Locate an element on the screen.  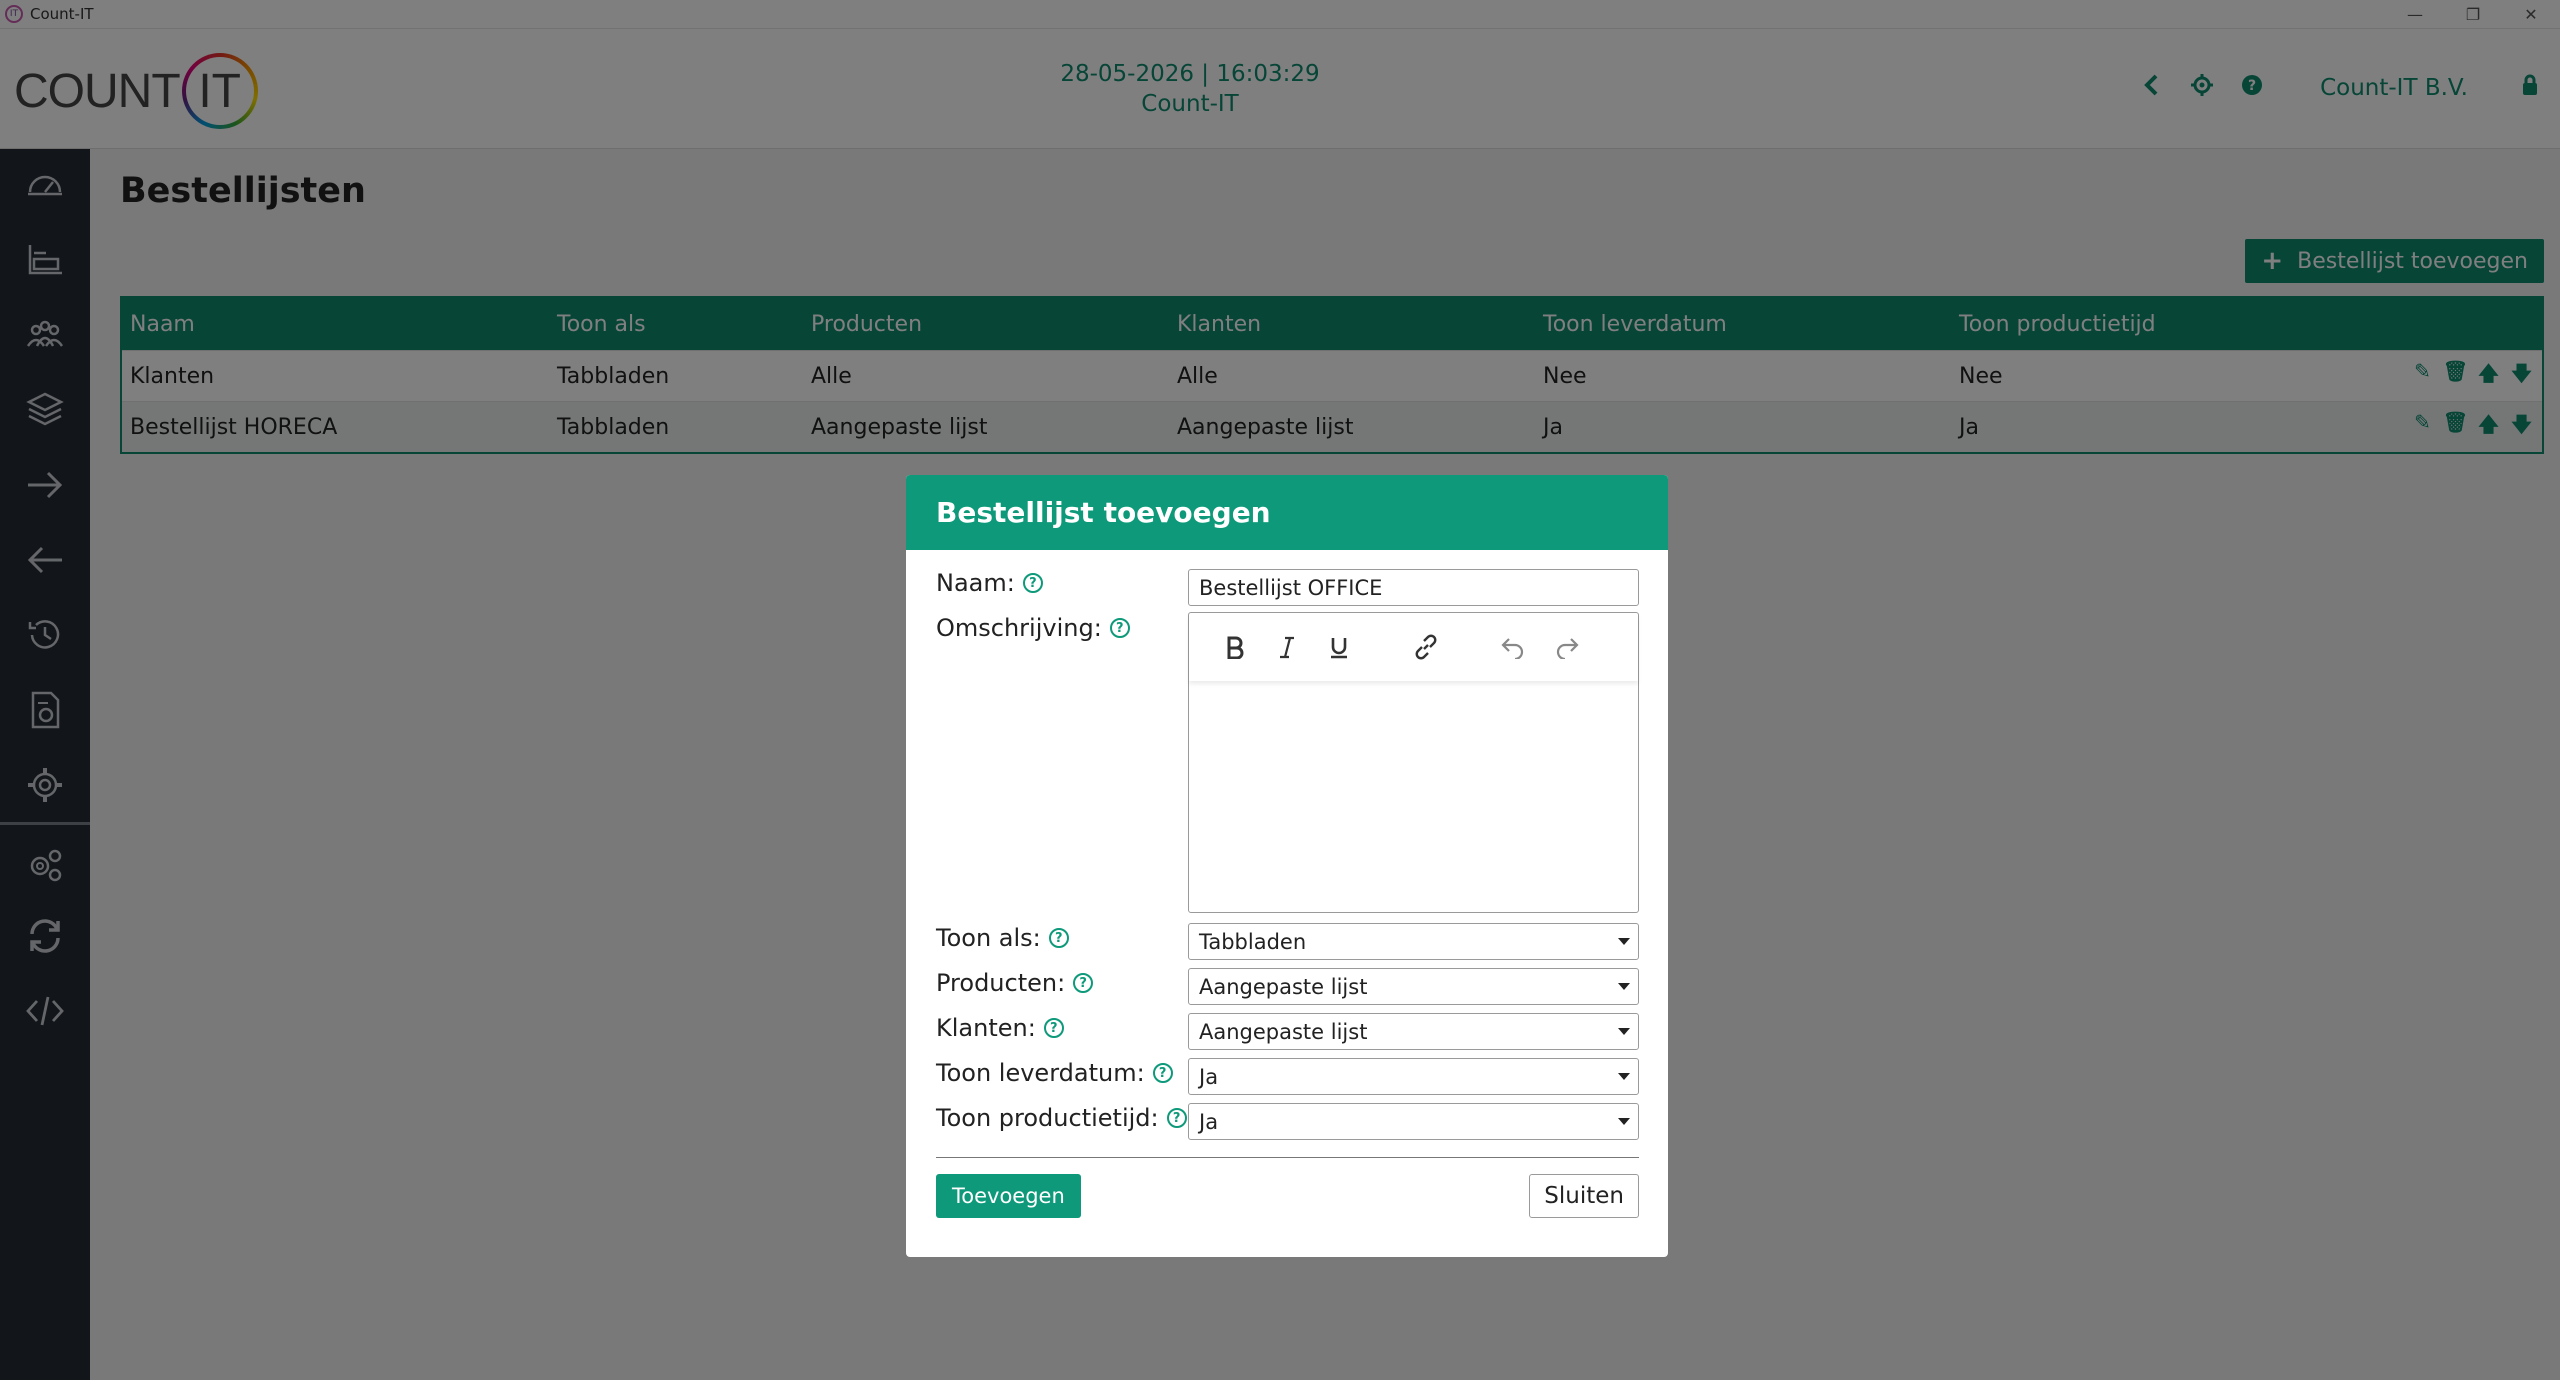
klanten-label-text: Klanten: is located at coordinates (986, 1028).